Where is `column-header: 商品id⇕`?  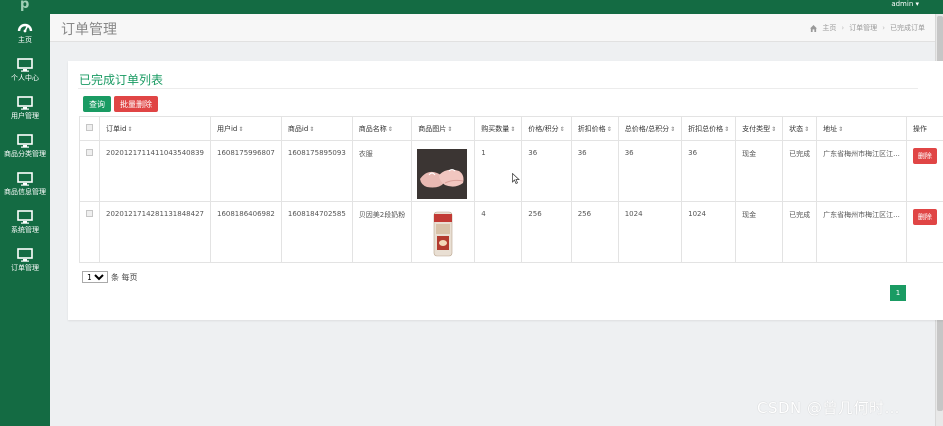 column-header: 商品id⇕ is located at coordinates (316, 128).